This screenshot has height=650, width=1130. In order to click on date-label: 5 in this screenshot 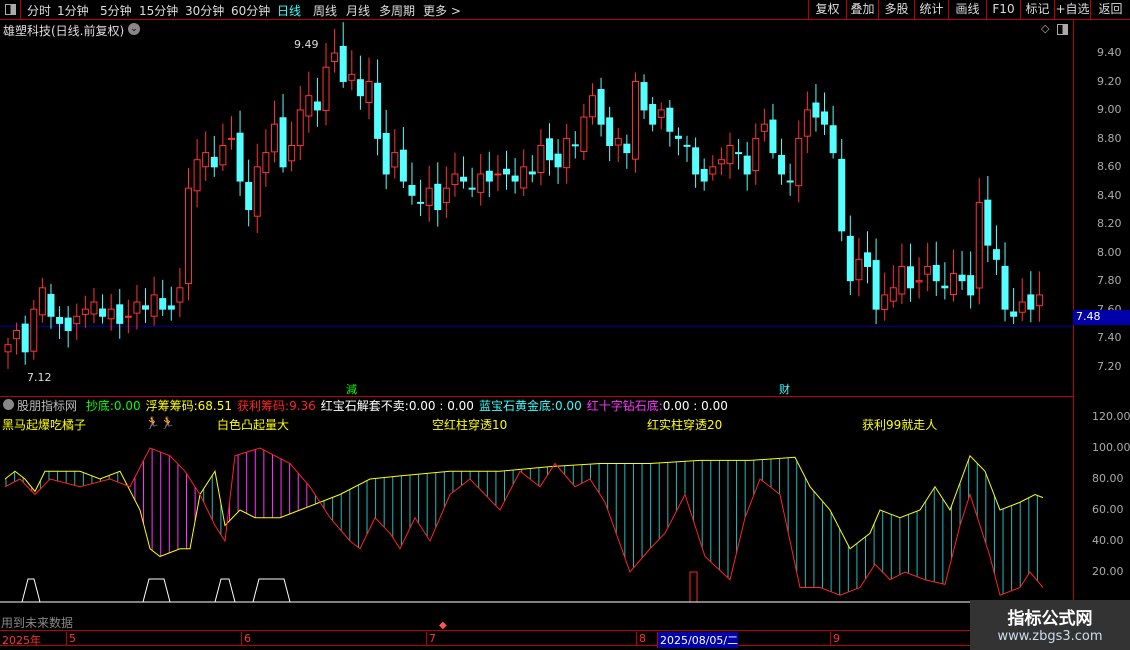, I will do `click(71, 638)`.